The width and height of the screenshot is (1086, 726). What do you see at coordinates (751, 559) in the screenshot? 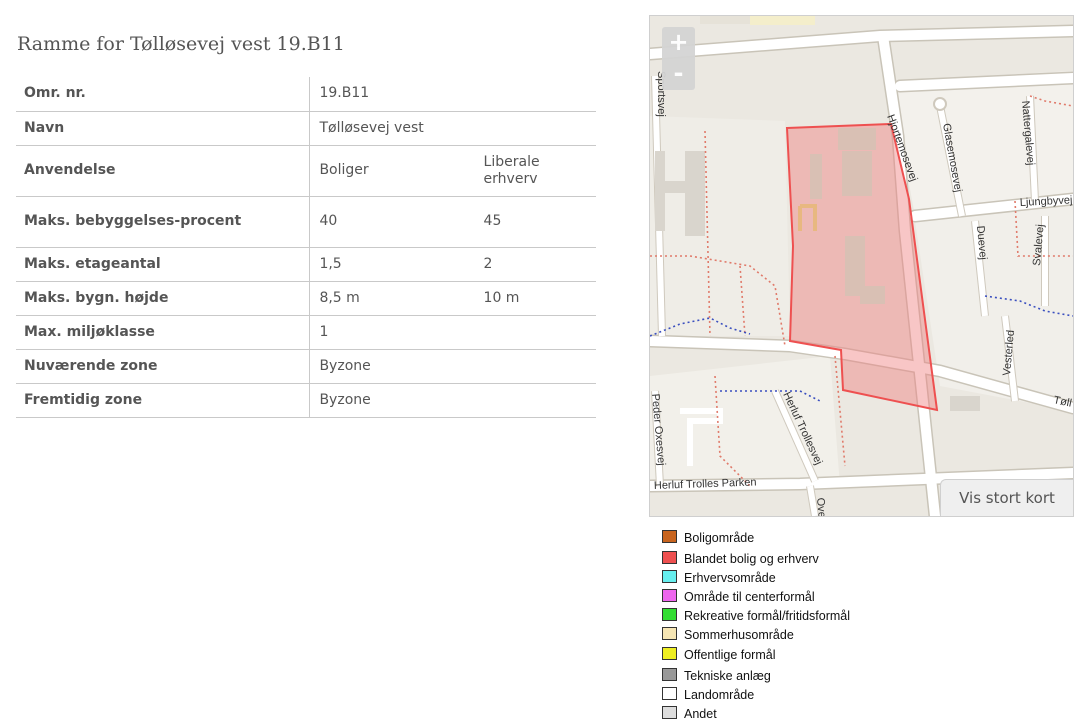
I see `legend-label: Blandet bolig og erhverv` at bounding box center [751, 559].